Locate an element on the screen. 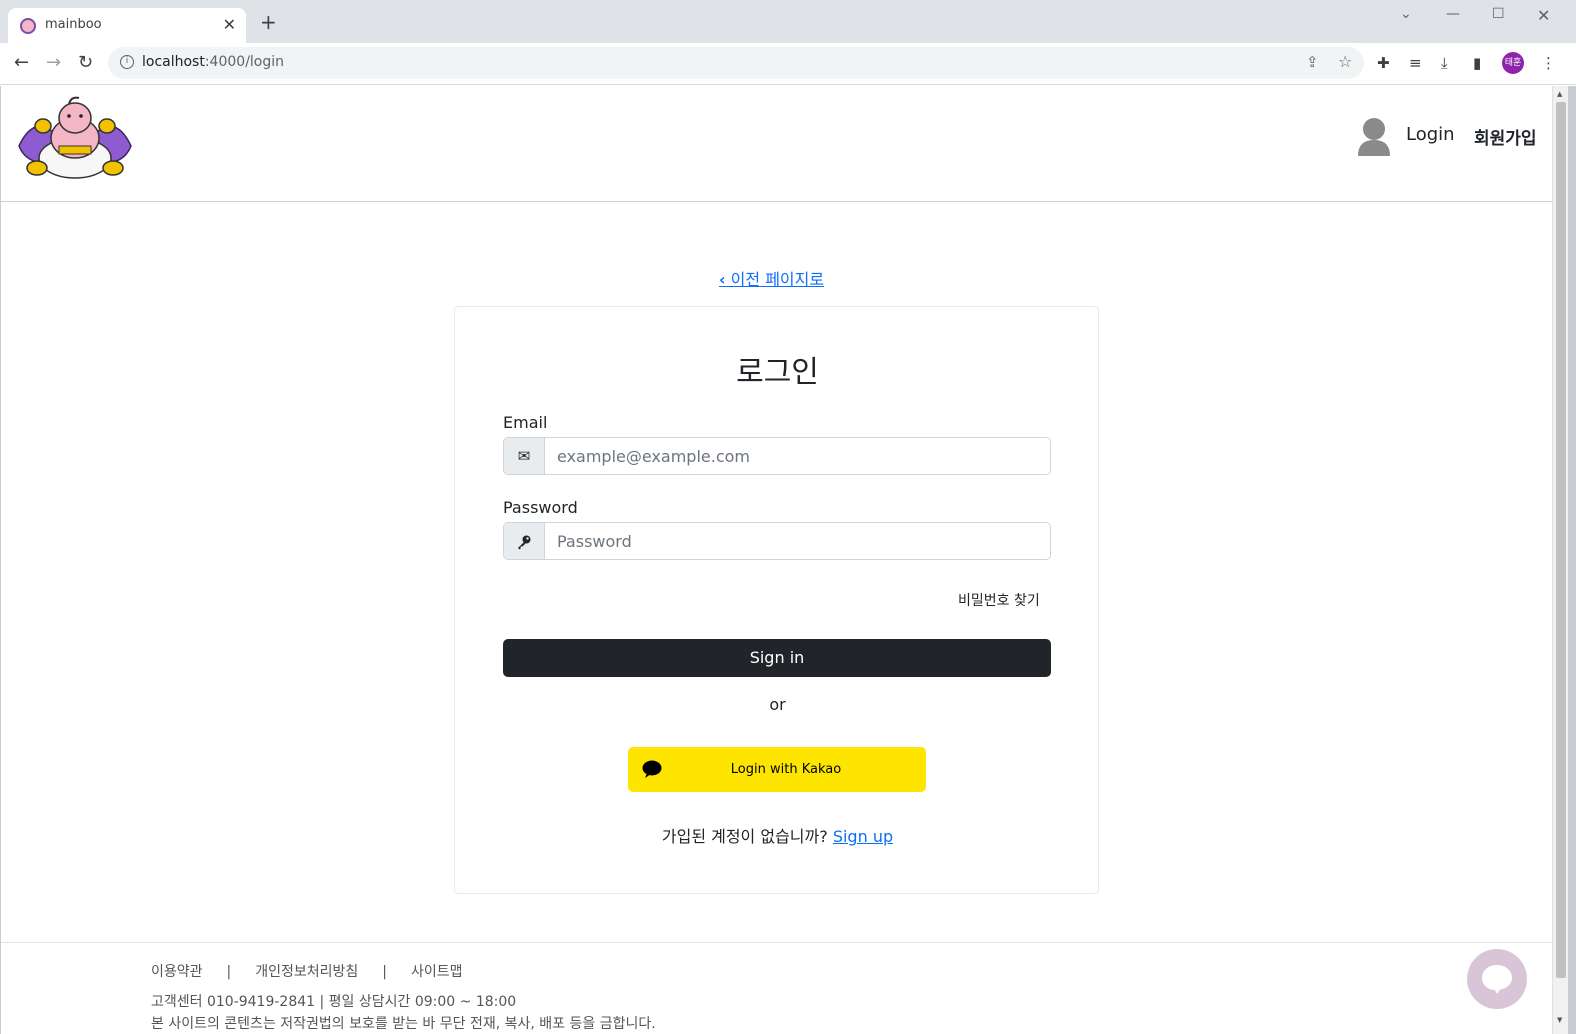 The height and width of the screenshot is (1034, 1576). maximize-icon: ☐ is located at coordinates (1498, 14).